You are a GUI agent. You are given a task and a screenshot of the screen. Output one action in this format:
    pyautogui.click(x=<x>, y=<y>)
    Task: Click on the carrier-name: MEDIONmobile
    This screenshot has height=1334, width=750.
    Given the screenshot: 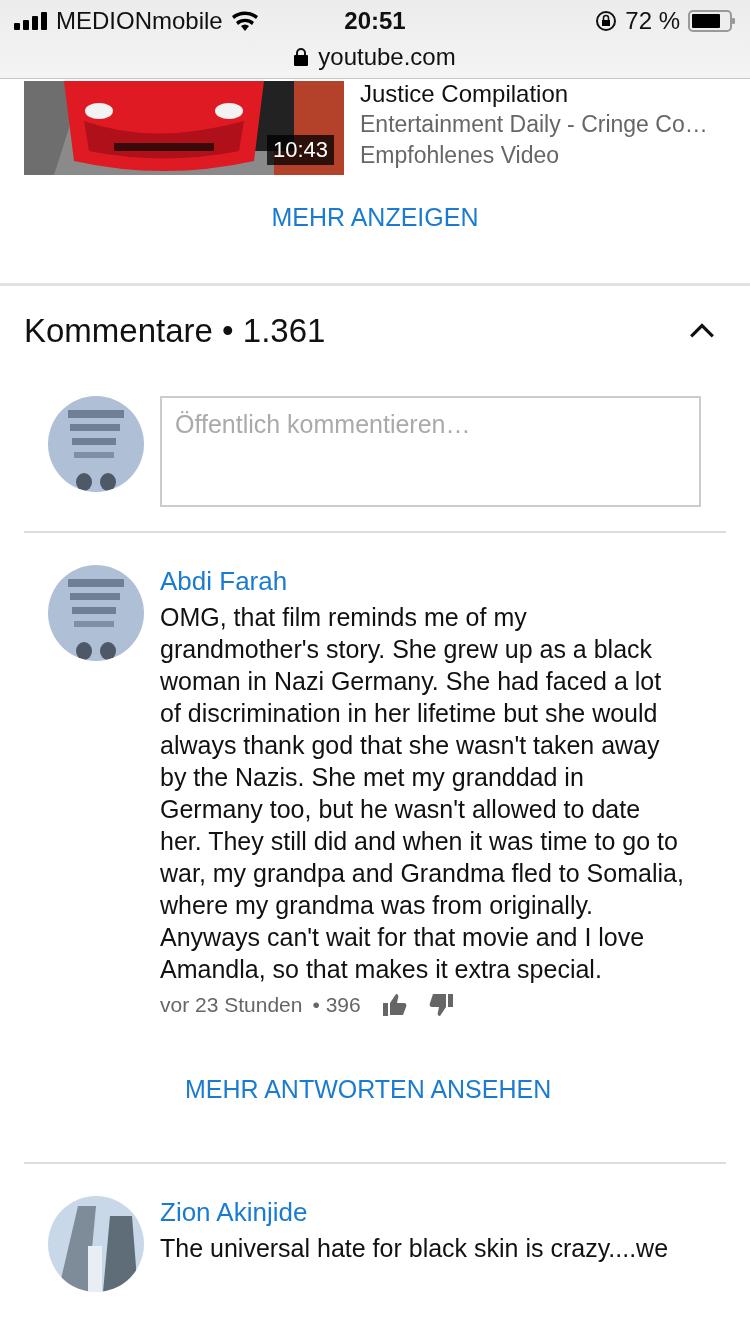 What is the action you would take?
    pyautogui.click(x=139, y=21)
    